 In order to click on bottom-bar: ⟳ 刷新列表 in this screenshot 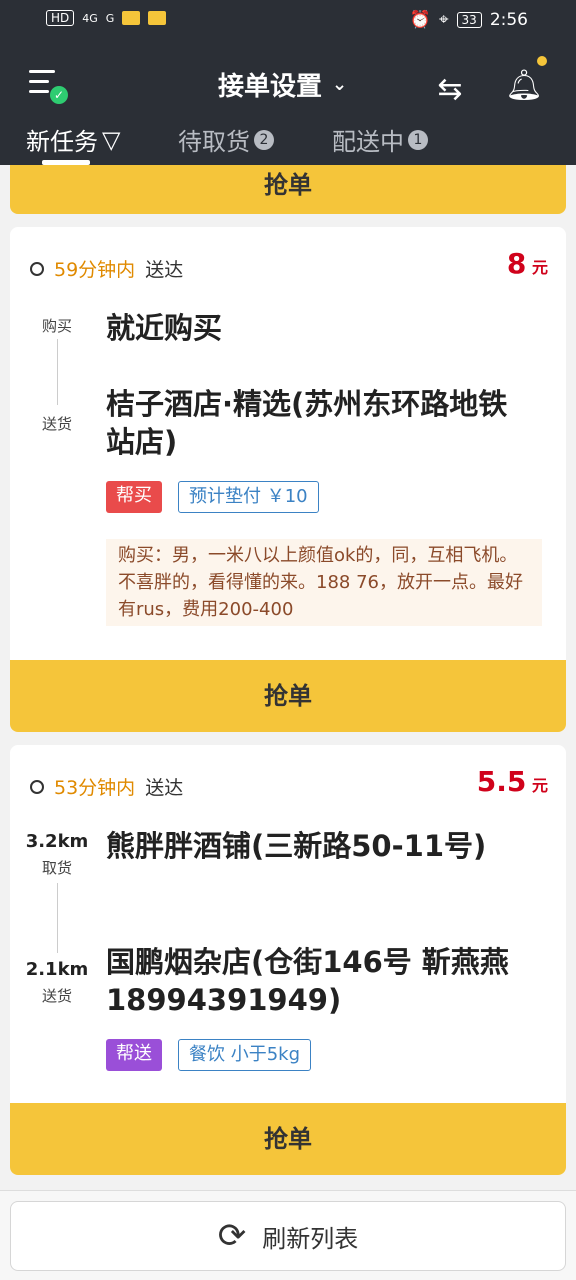, I will do `click(288, 1235)`.